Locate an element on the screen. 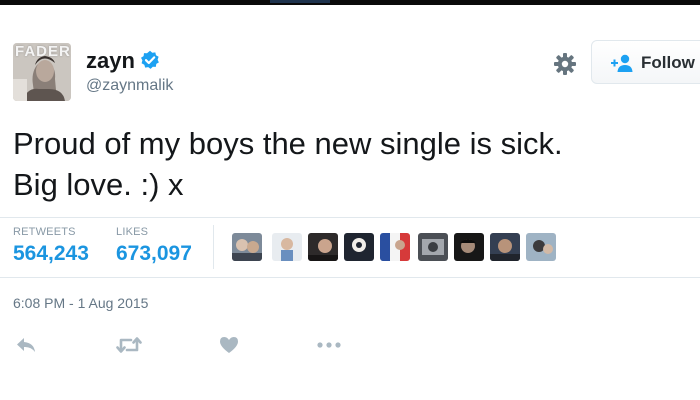  stats-bottom-divider is located at coordinates (350, 277).